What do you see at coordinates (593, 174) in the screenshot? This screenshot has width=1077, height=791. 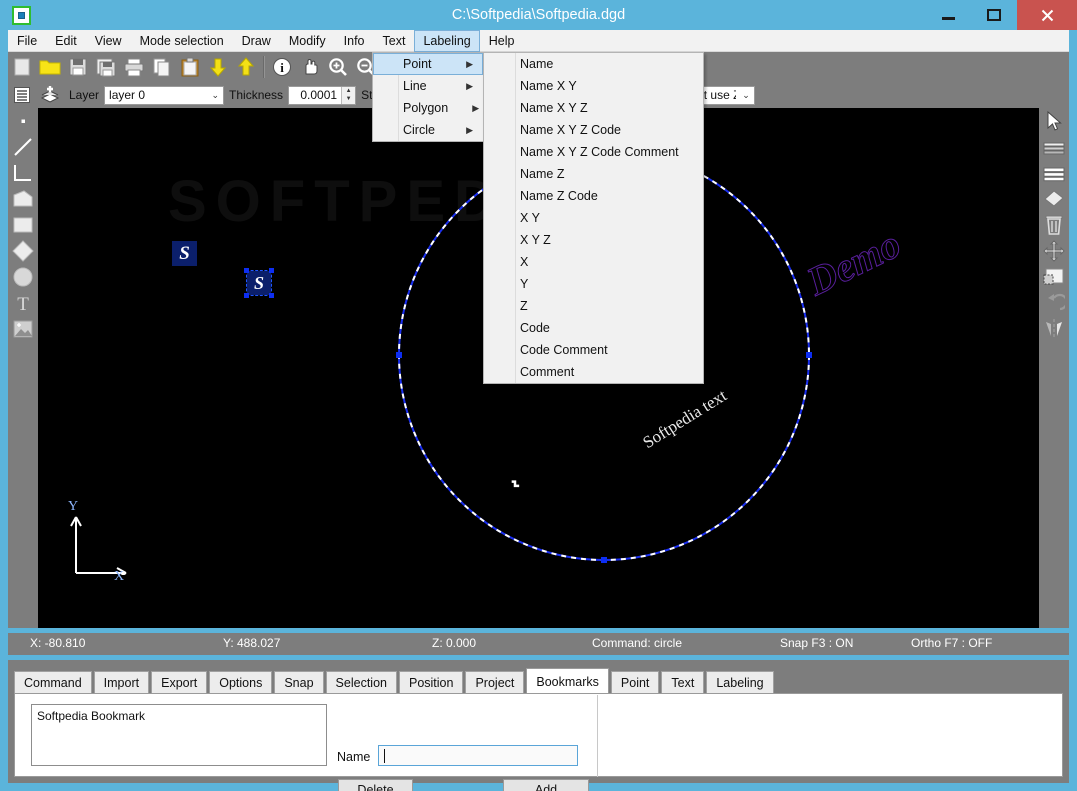 I see `submenu-item-name-z: Name Z` at bounding box center [593, 174].